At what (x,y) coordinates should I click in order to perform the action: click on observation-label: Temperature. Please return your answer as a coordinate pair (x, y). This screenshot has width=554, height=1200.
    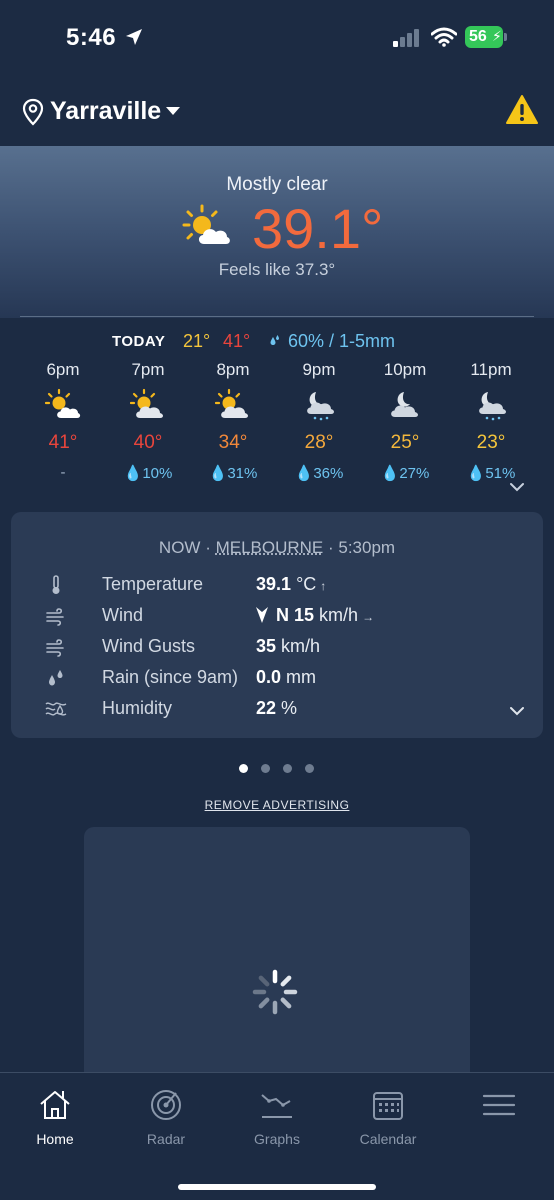
    Looking at the image, I should click on (153, 584).